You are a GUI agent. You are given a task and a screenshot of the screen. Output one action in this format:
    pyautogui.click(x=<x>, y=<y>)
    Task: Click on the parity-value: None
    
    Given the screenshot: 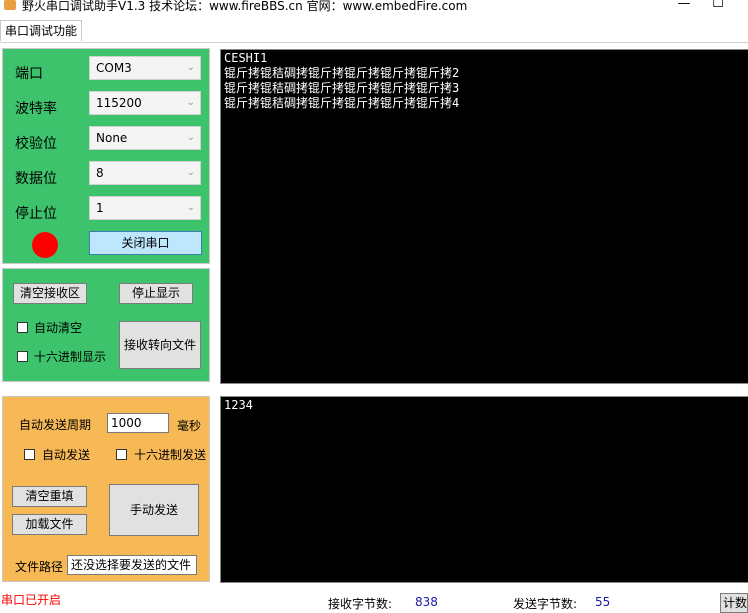 What is the action you would take?
    pyautogui.click(x=112, y=138)
    